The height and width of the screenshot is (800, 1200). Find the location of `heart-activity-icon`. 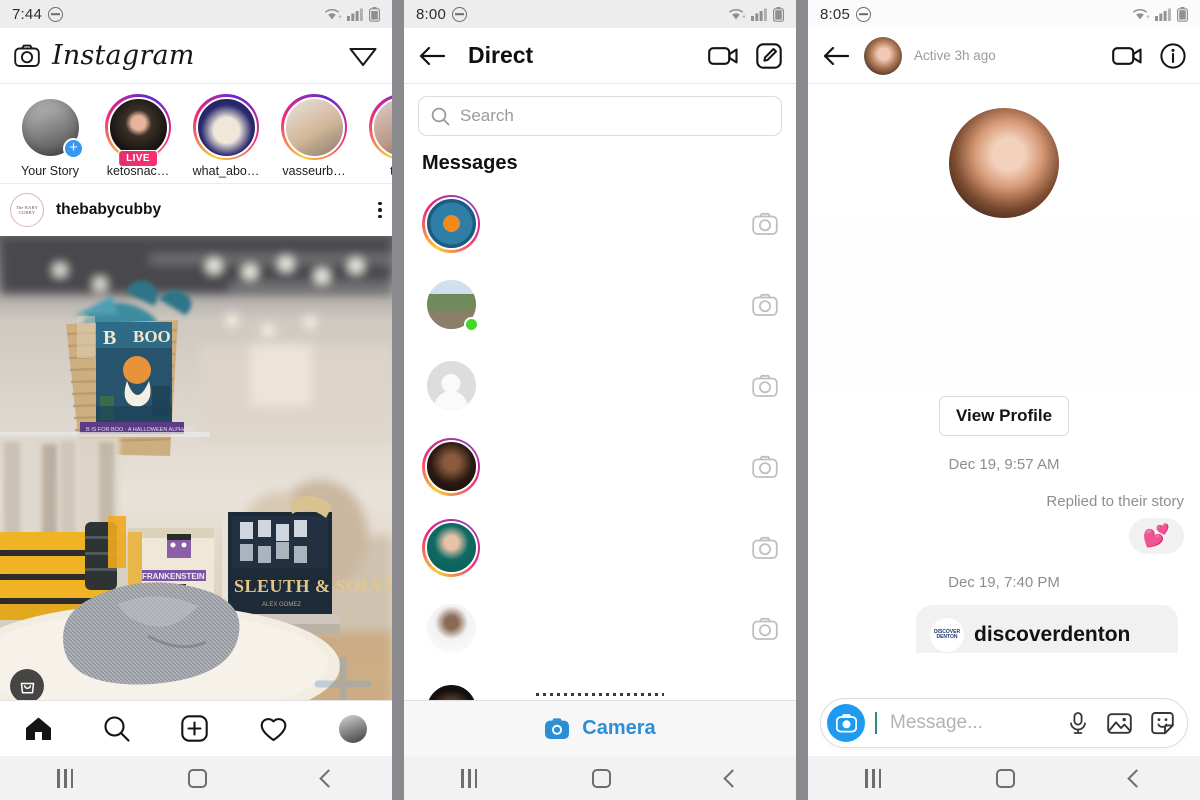

heart-activity-icon is located at coordinates (273, 729).